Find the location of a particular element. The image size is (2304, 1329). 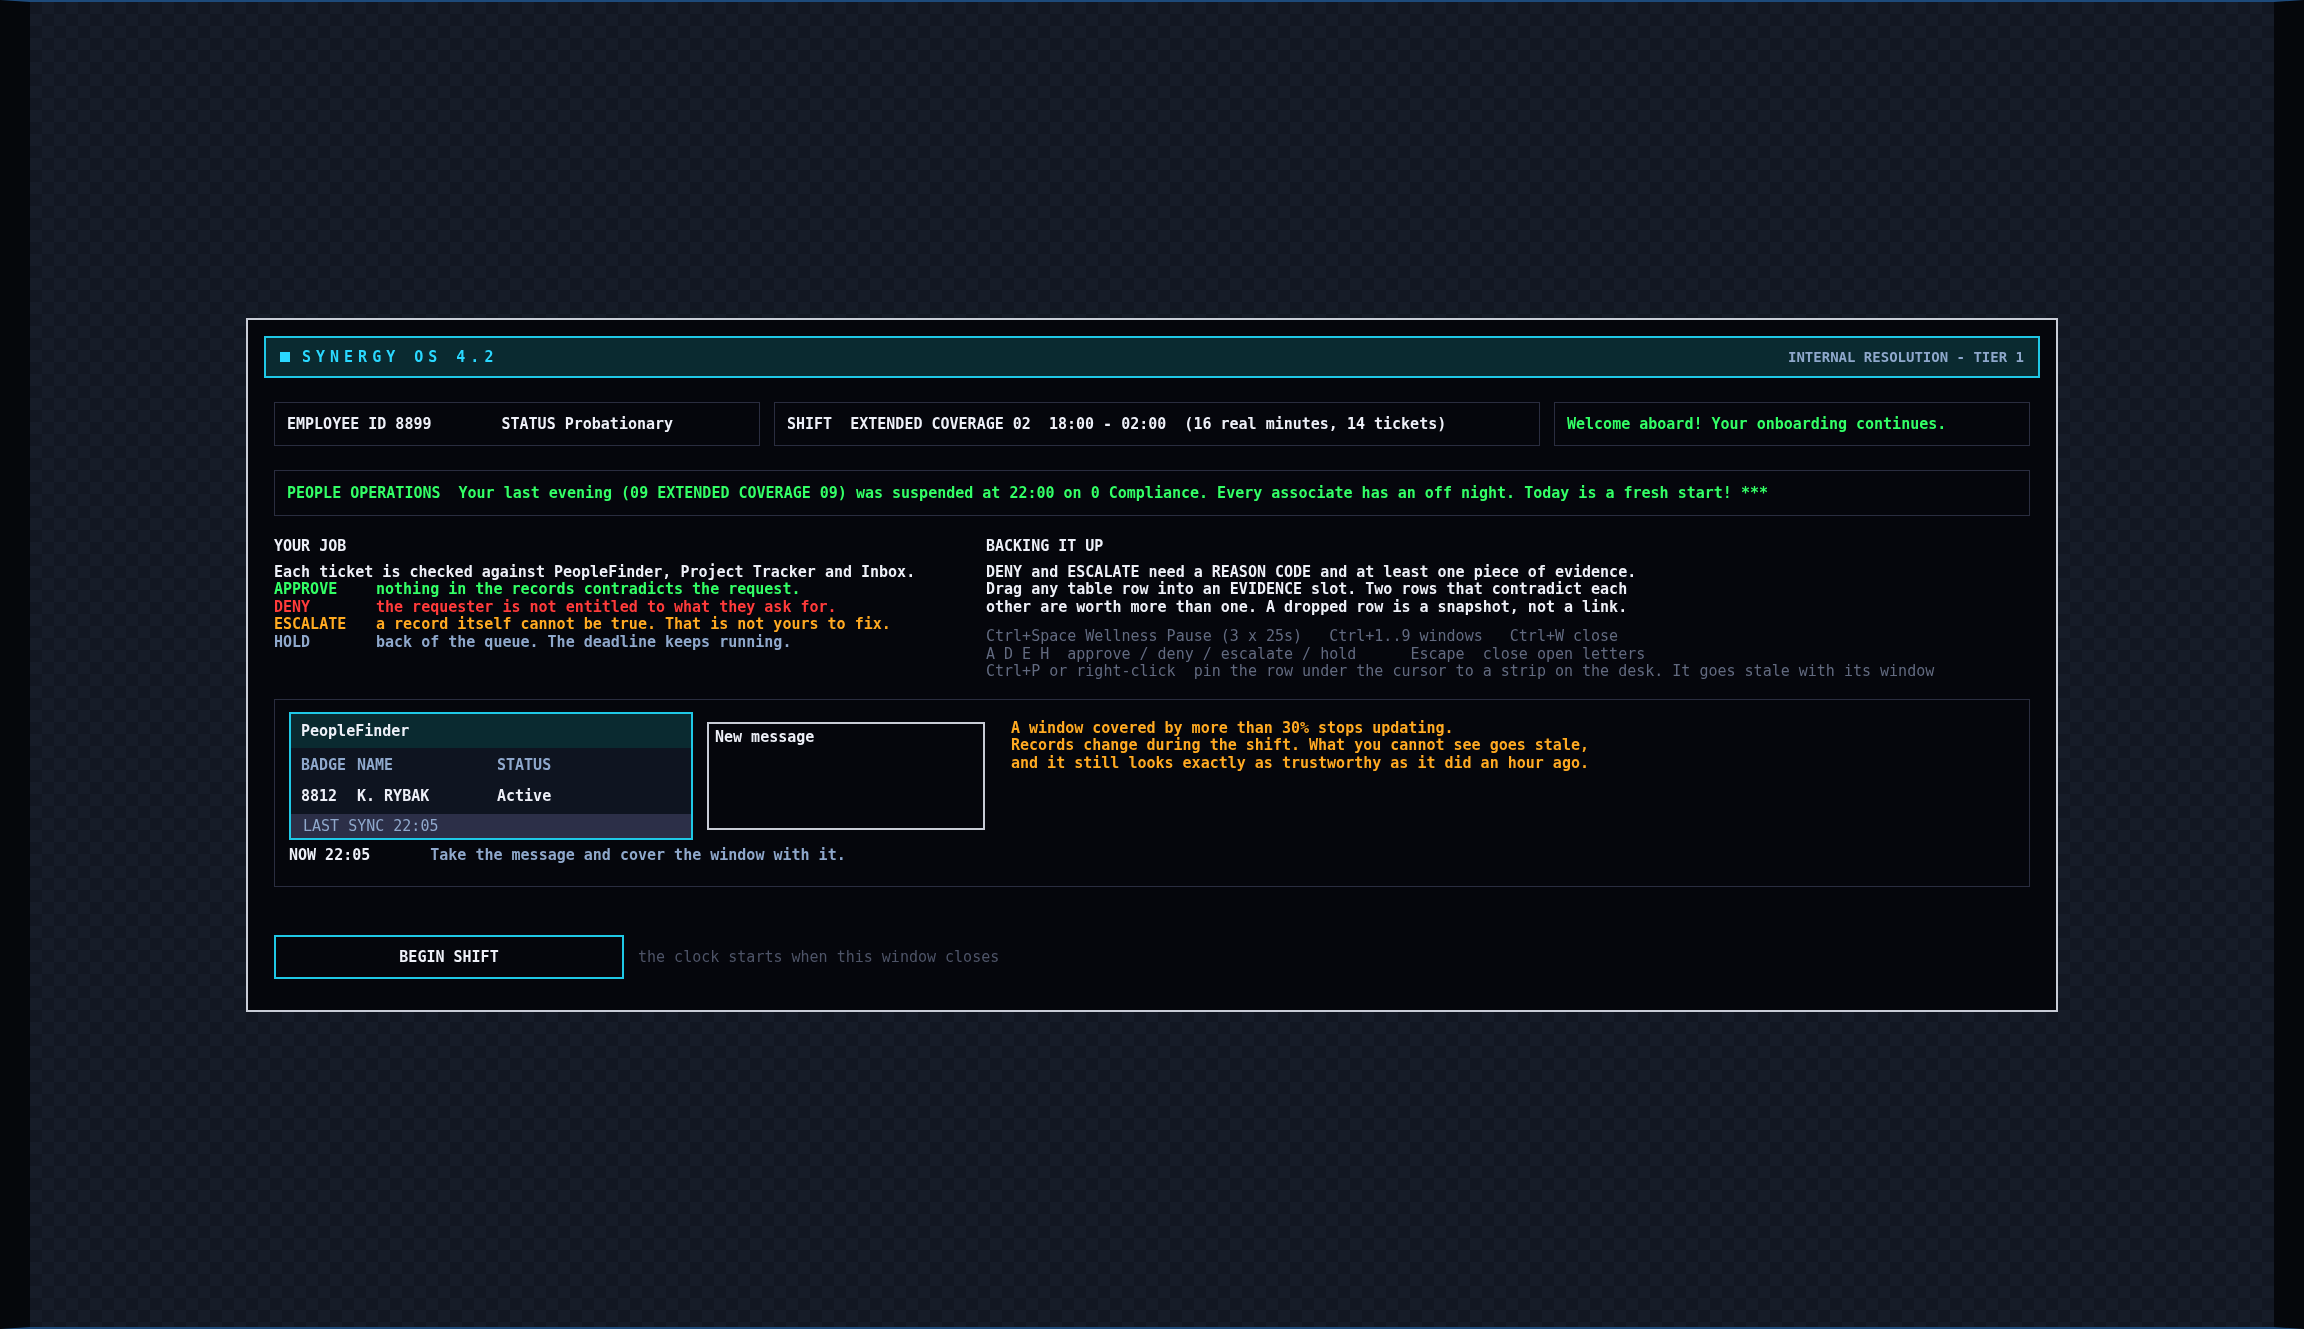

window-title: SYNERGY OS 4.2 is located at coordinates (400, 357).